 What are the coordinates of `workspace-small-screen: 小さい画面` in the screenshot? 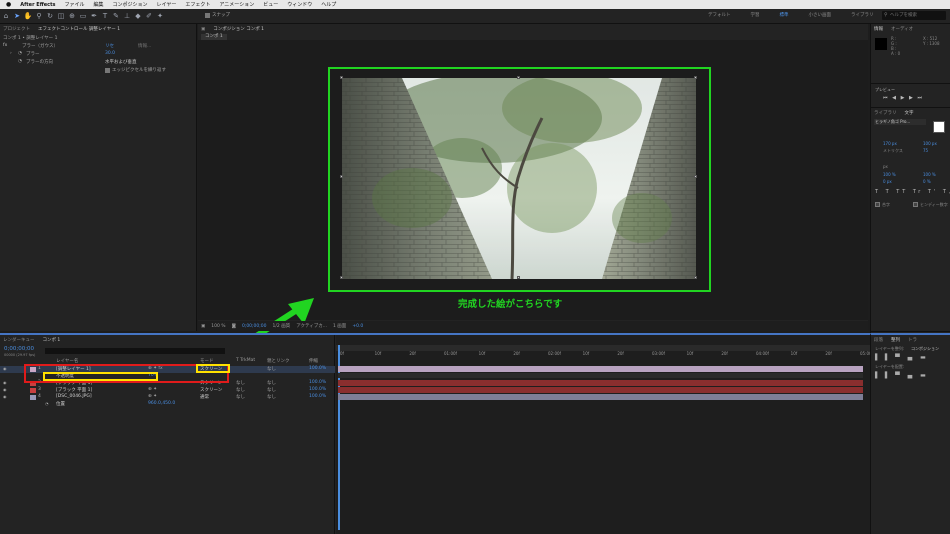 It's located at (820, 15).